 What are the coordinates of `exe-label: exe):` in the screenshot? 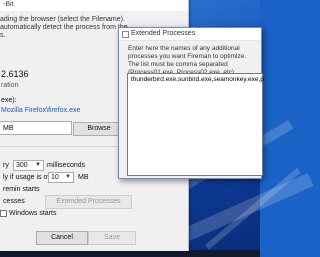 It's located at (9, 100).